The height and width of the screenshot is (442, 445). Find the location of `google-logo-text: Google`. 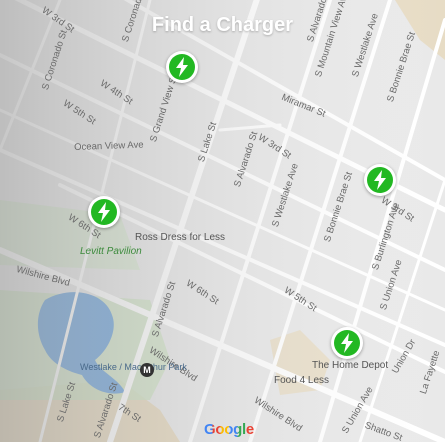

google-logo-text: Google is located at coordinates (229, 429).